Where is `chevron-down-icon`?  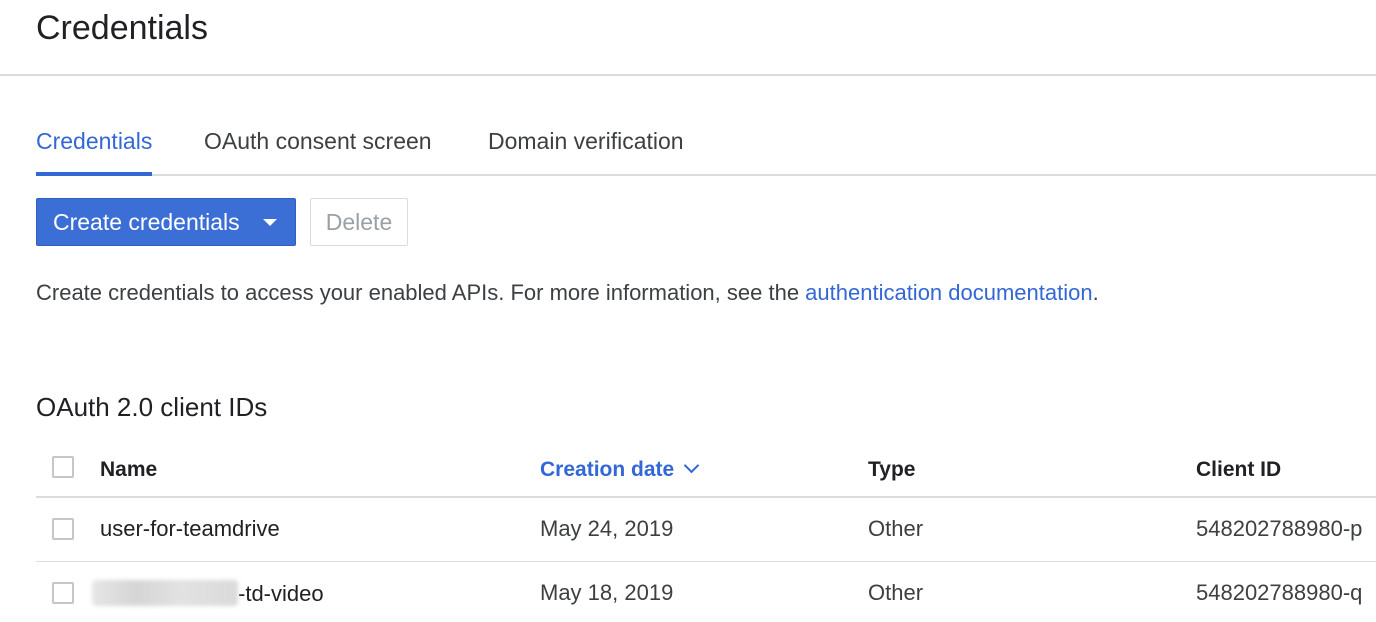
chevron-down-icon is located at coordinates (691, 465).